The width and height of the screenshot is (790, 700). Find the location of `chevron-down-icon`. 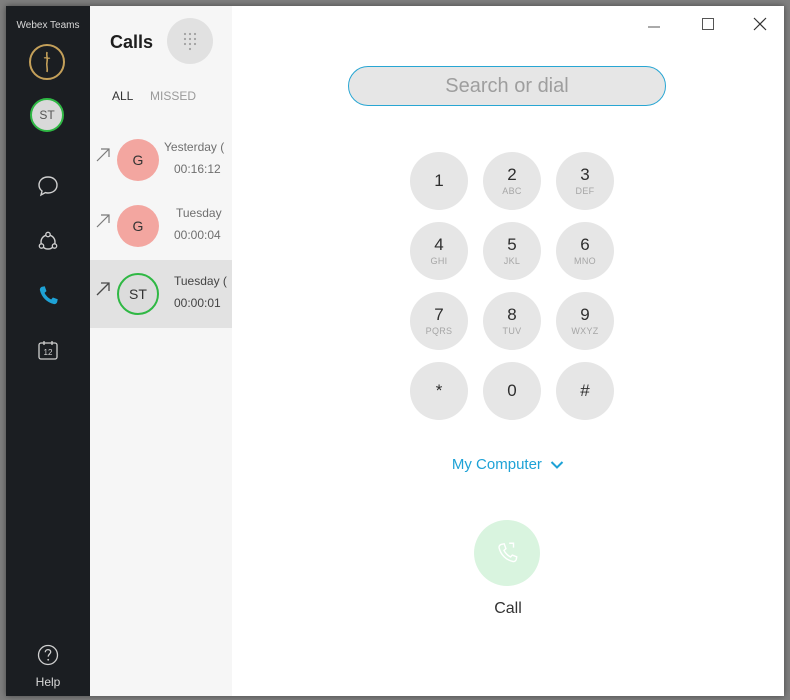

chevron-down-icon is located at coordinates (557, 465).